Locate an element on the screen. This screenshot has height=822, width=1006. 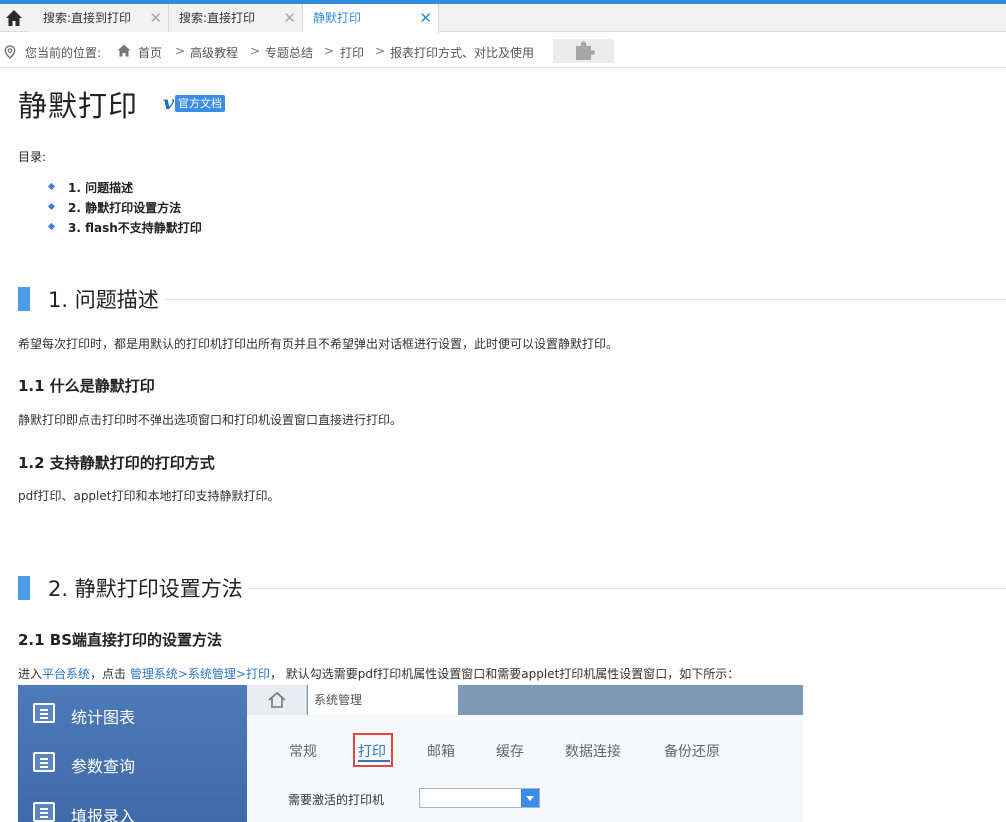
tab-label: 搜索:直接到打印 is located at coordinates (87, 18).